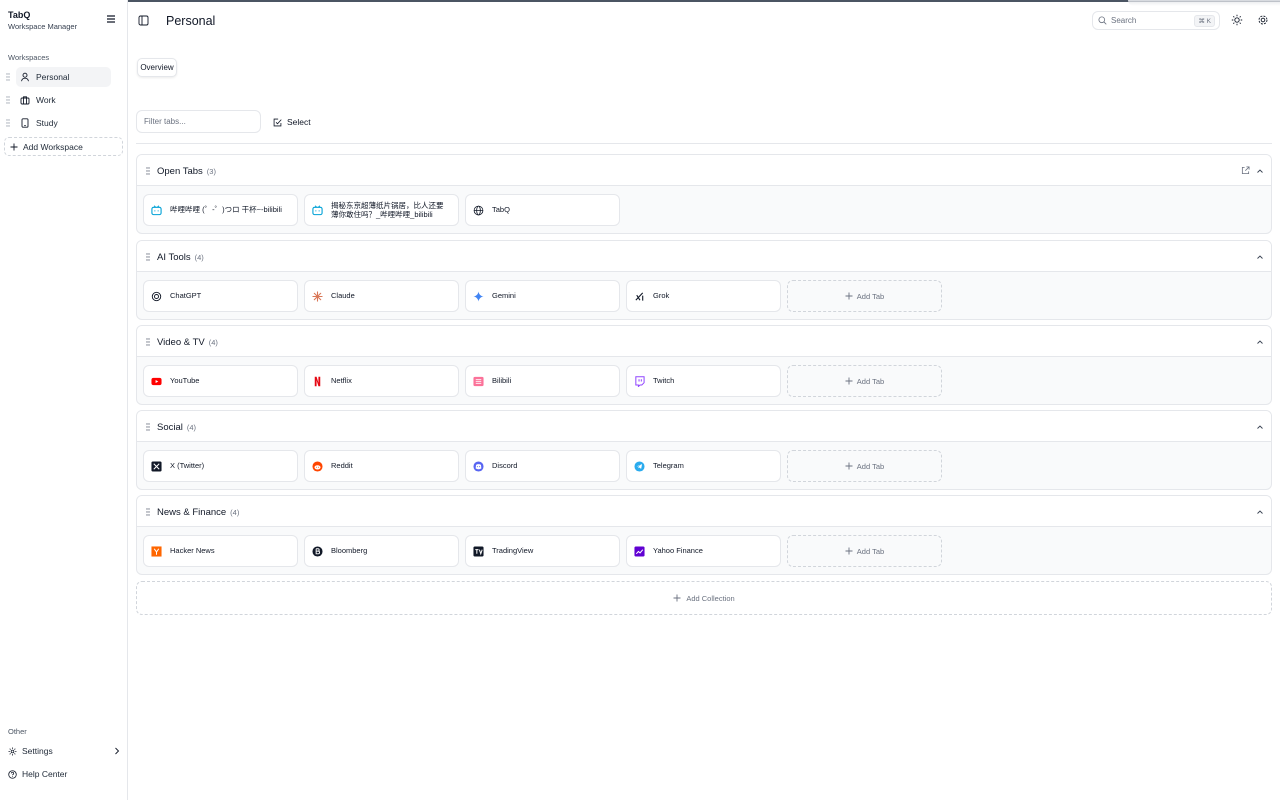 This screenshot has width=1280, height=800. Describe the element at coordinates (220, 466) in the screenshot. I see `tab-card: X (Twitter)` at that location.